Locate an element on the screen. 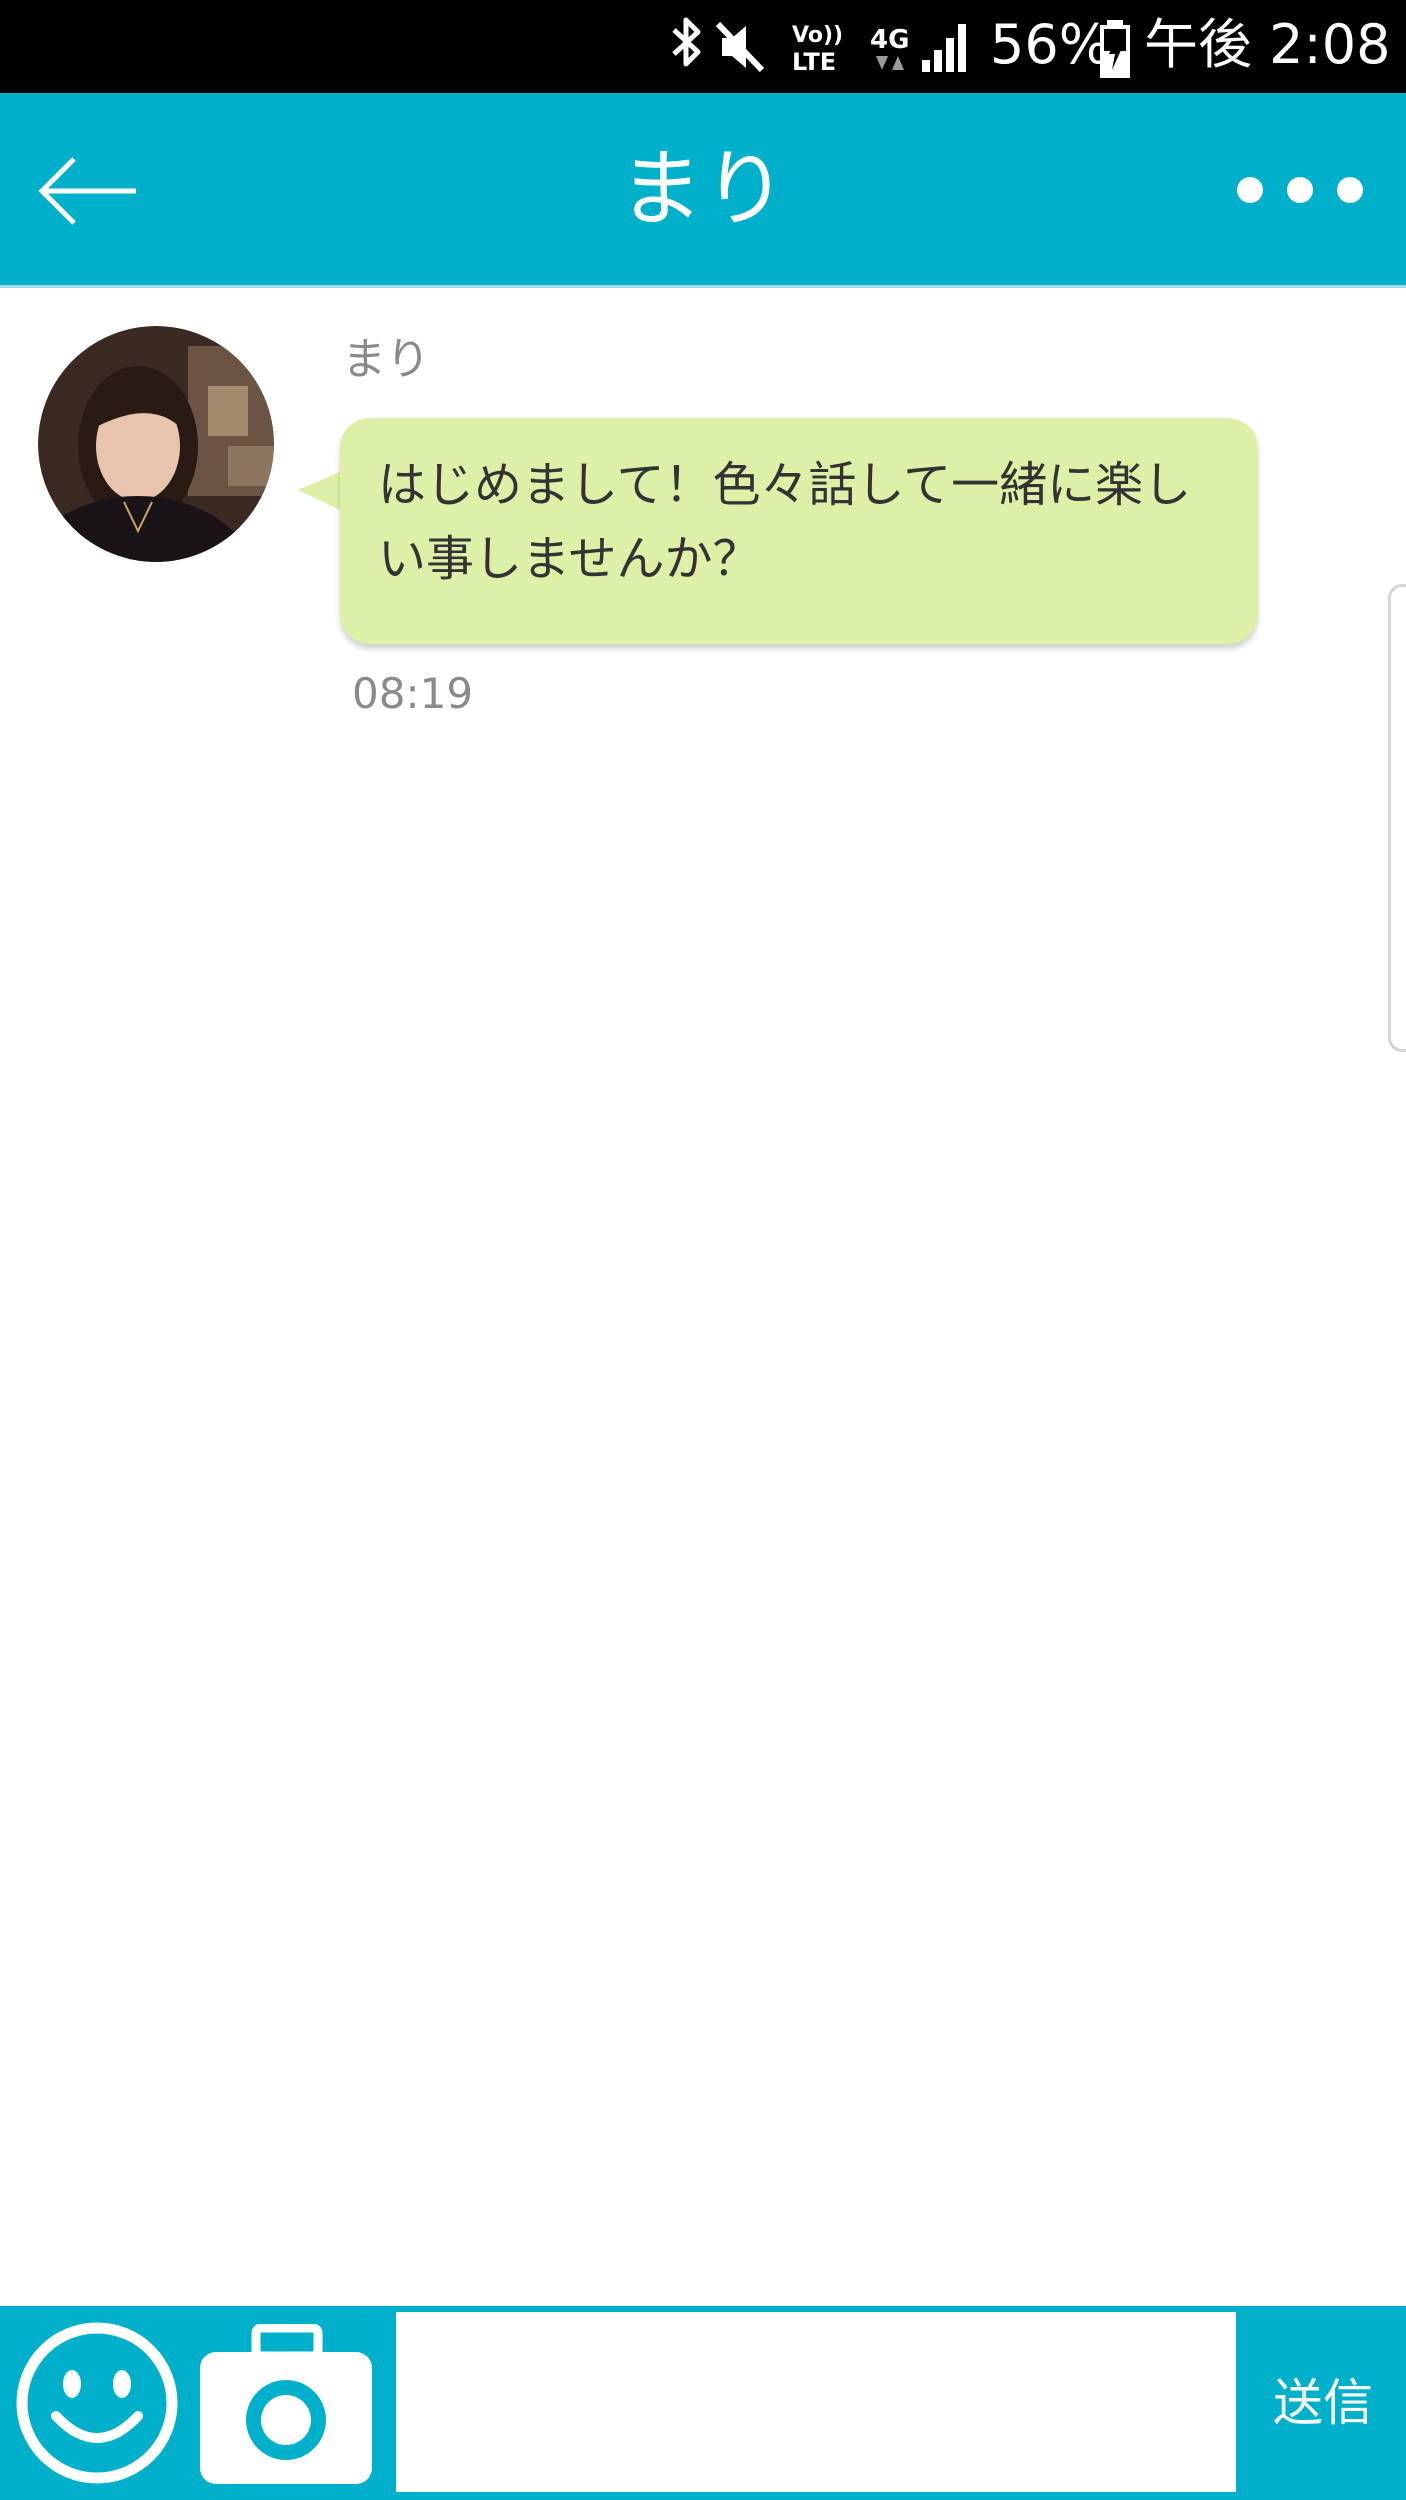 The width and height of the screenshot is (1406, 2500). message-text: はじめまして！色々話して一緒に楽しい事しませんか？ is located at coordinates (785, 522).